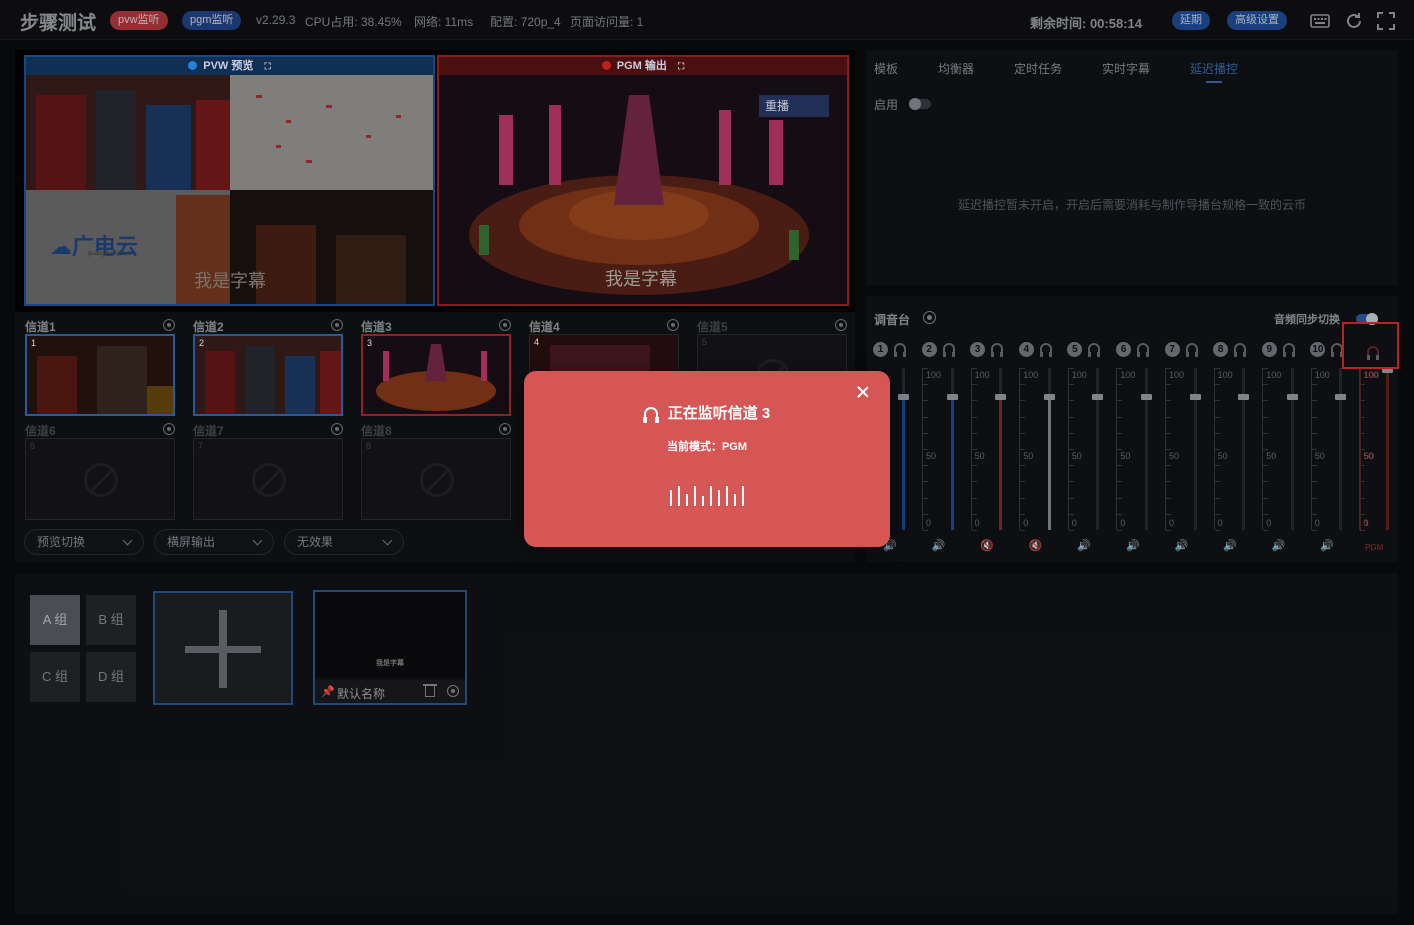 This screenshot has width=1414, height=925. Describe the element at coordinates (139, 20) in the screenshot. I see `pvw-monitor-badge: pvw监听` at that location.